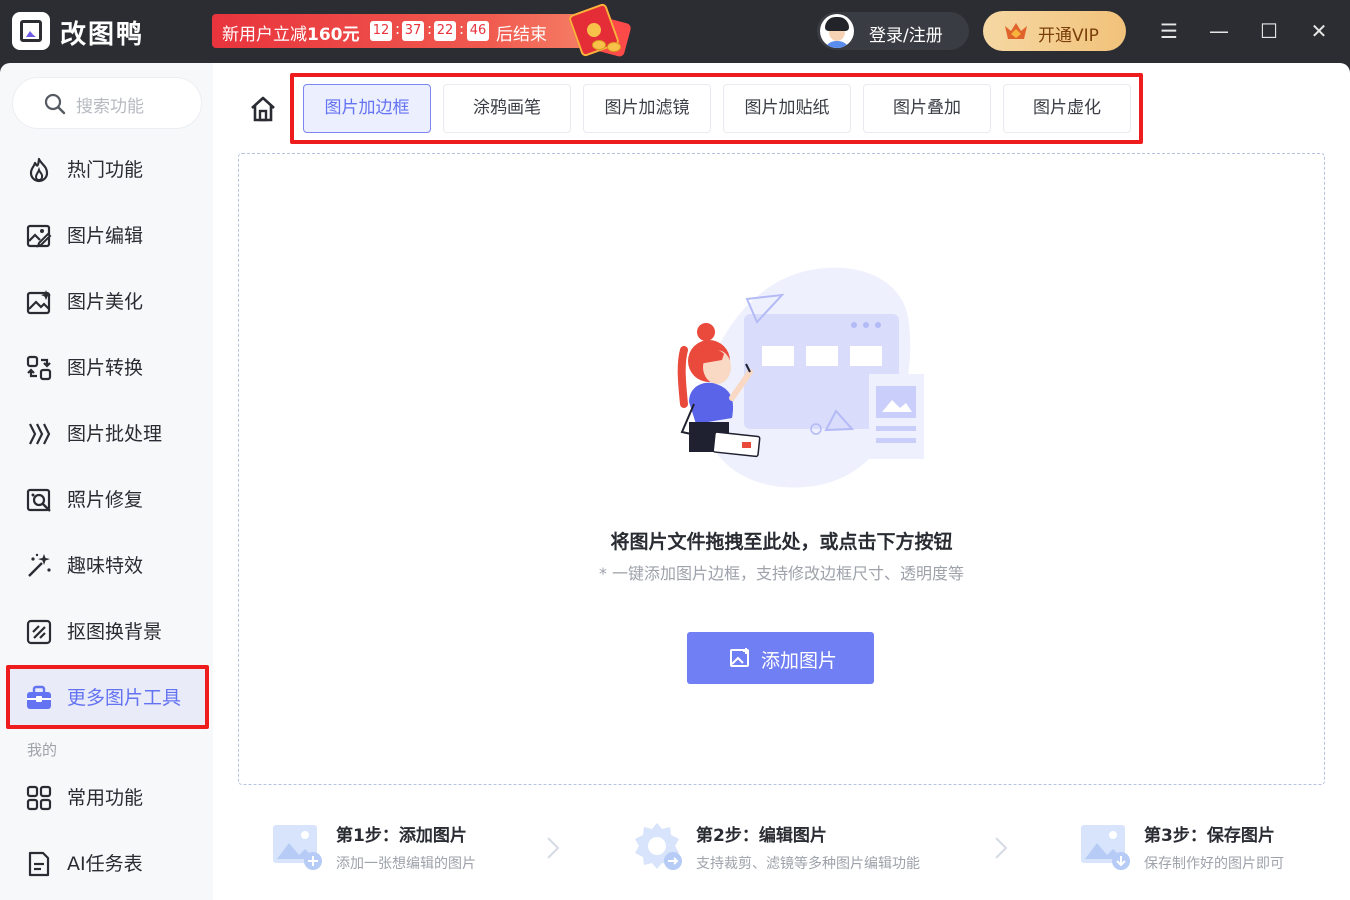  I want to click on document-icon, so click(39, 864).